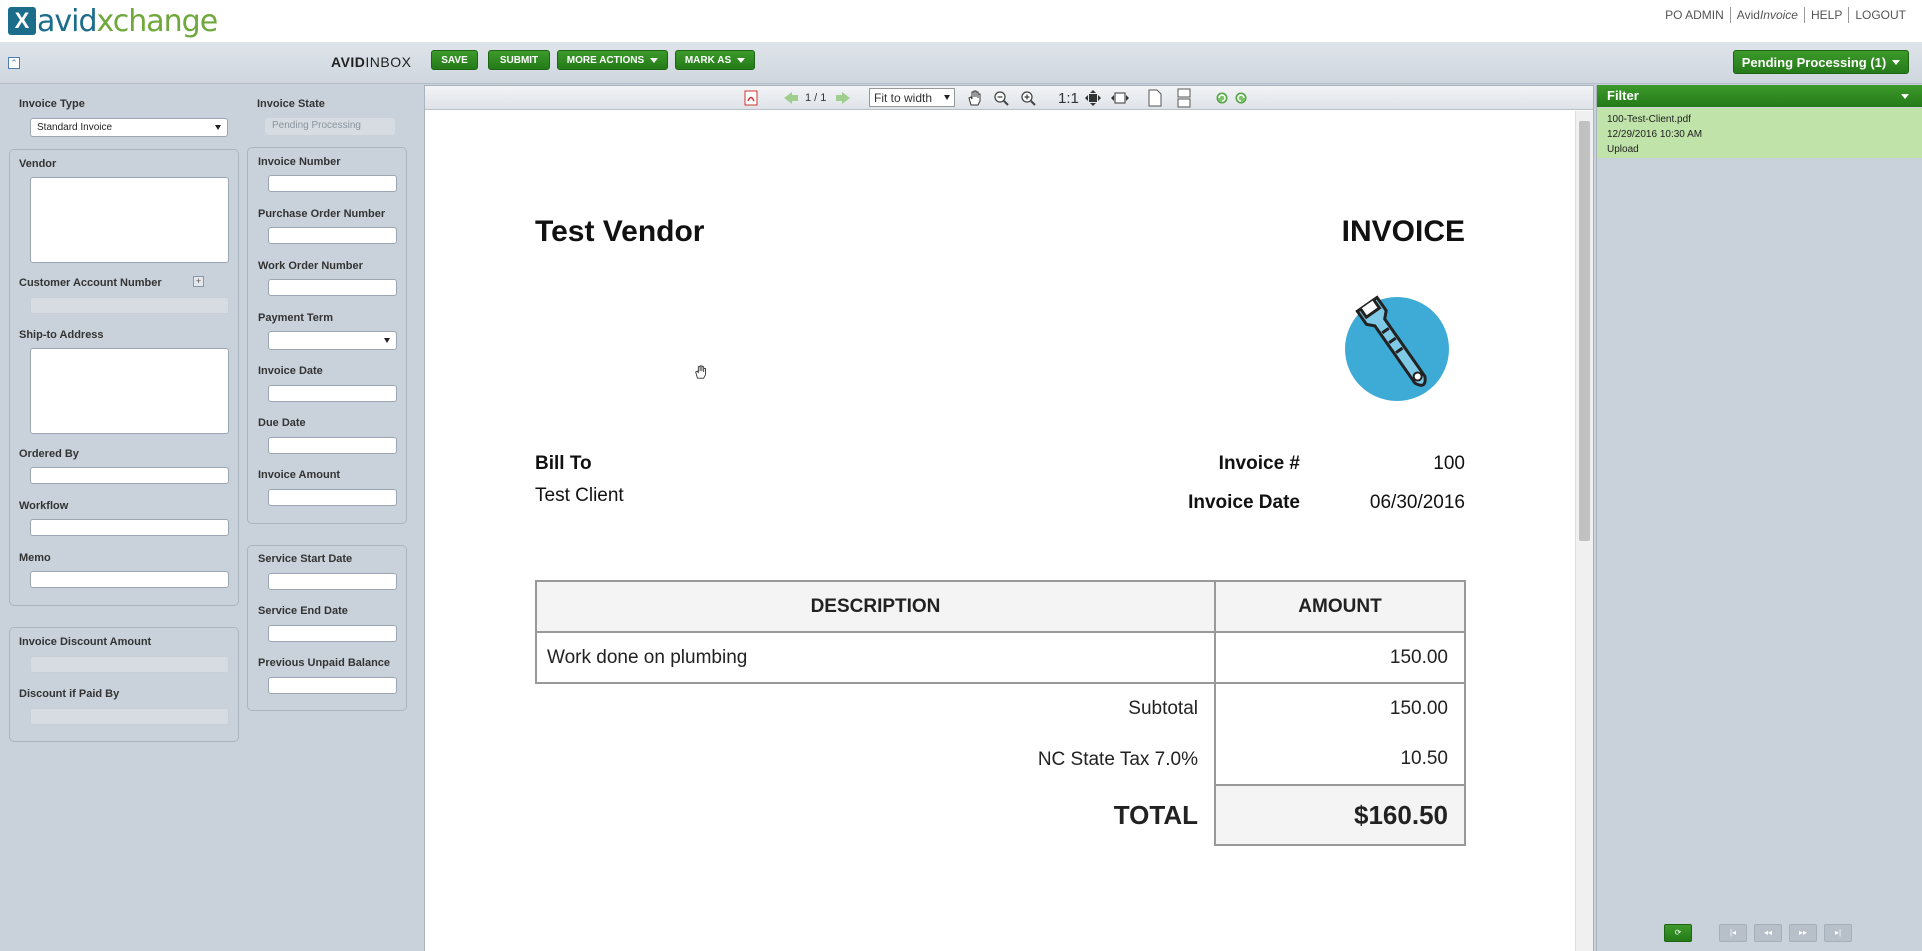  I want to click on filter-header: Filter, so click(1759, 96).